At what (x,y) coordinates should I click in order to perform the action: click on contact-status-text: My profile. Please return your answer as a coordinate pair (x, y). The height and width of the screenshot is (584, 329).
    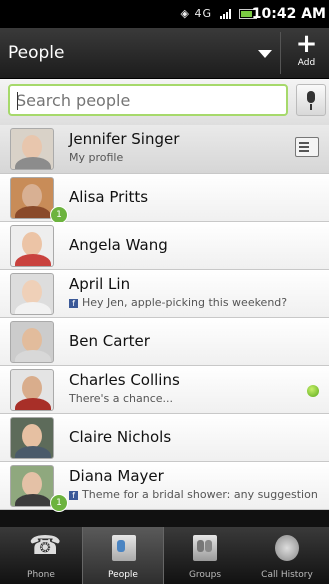
    Looking at the image, I should click on (96, 157).